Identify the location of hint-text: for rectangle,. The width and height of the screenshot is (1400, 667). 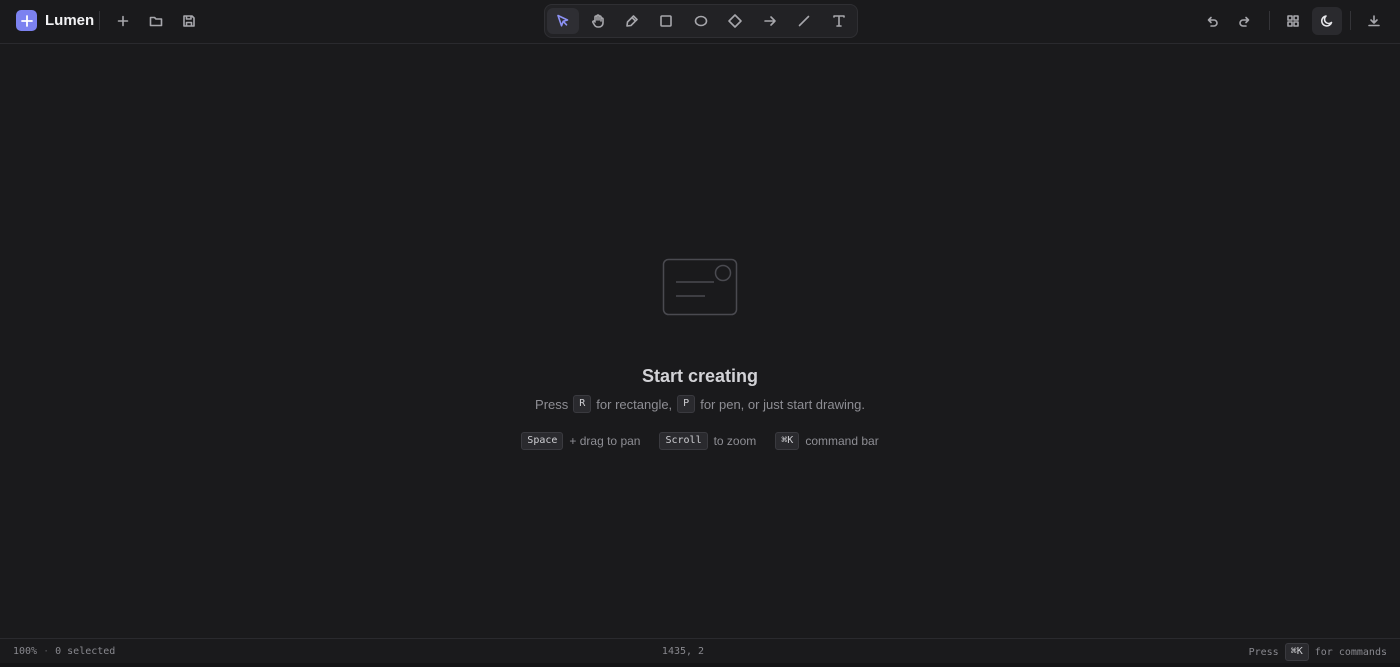
(634, 404).